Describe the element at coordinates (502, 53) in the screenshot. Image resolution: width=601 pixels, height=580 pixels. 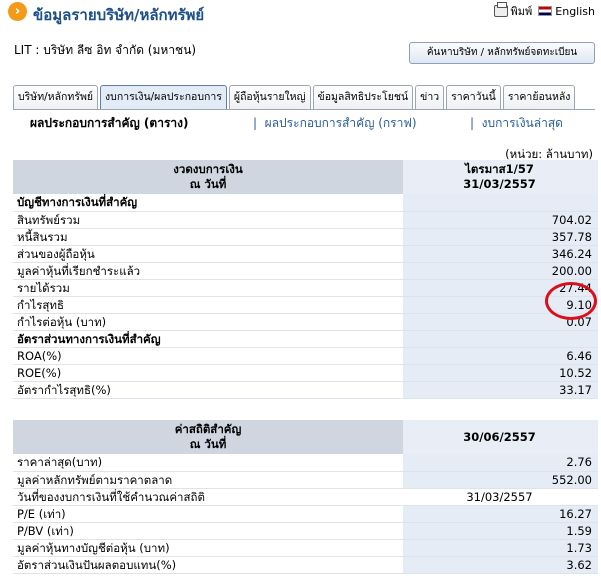
I see `search-company-button: ค้นหาบริษัท / หลักทรัพย์จดทะเบียน` at that location.